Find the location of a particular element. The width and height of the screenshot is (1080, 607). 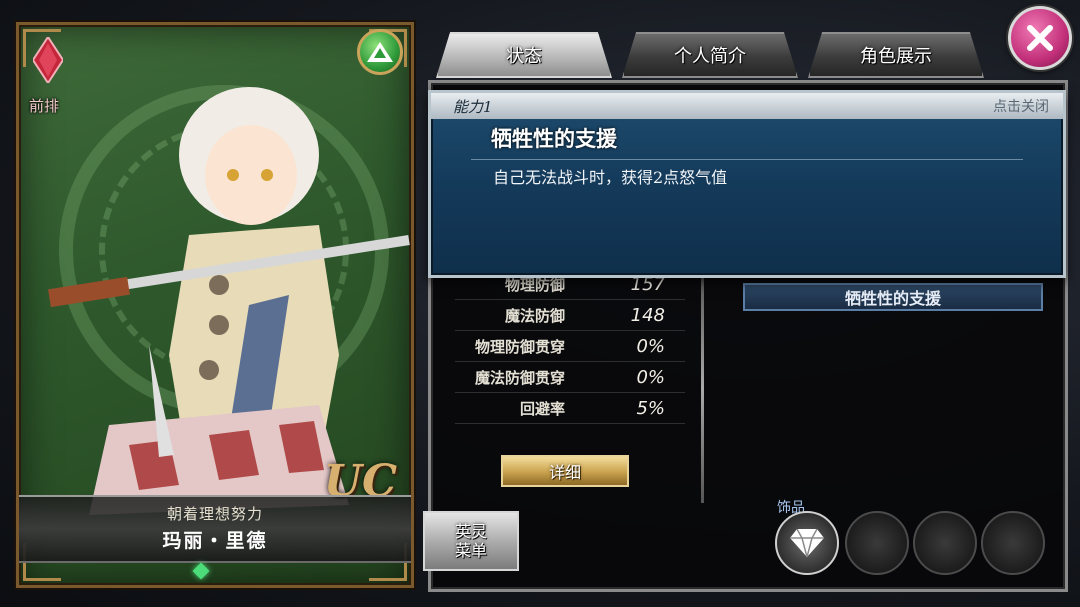

stat-label: 魔法防御 is located at coordinates (534, 315).